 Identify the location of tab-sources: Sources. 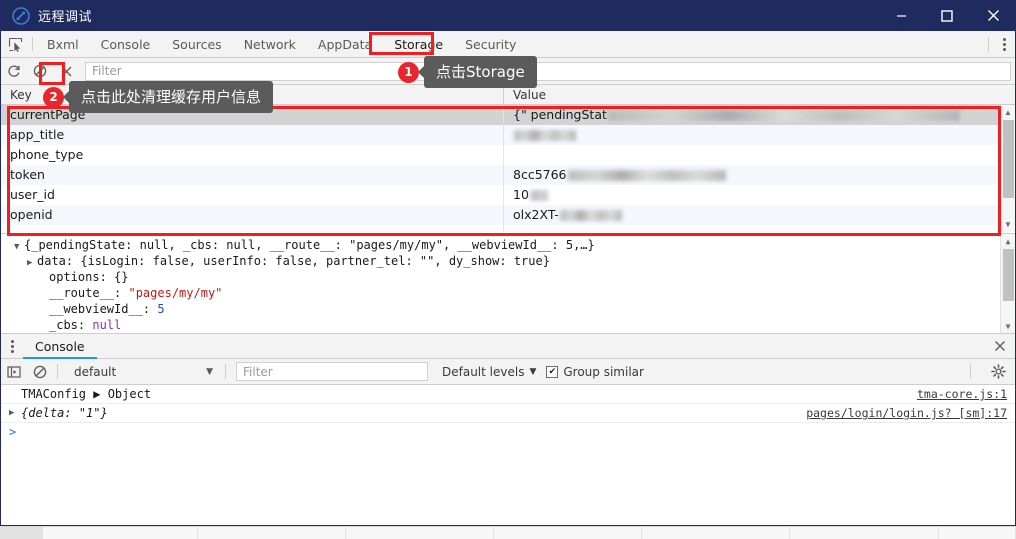
(196, 44).